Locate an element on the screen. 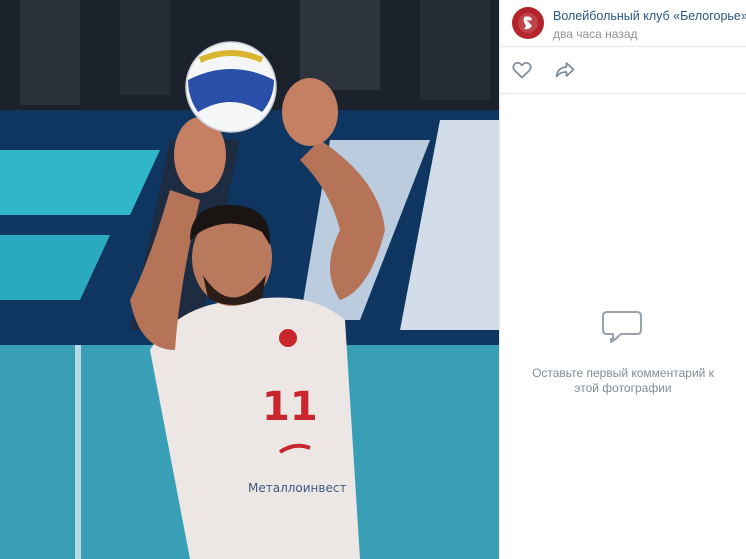 The height and width of the screenshot is (559, 746). avatar is located at coordinates (528, 23).